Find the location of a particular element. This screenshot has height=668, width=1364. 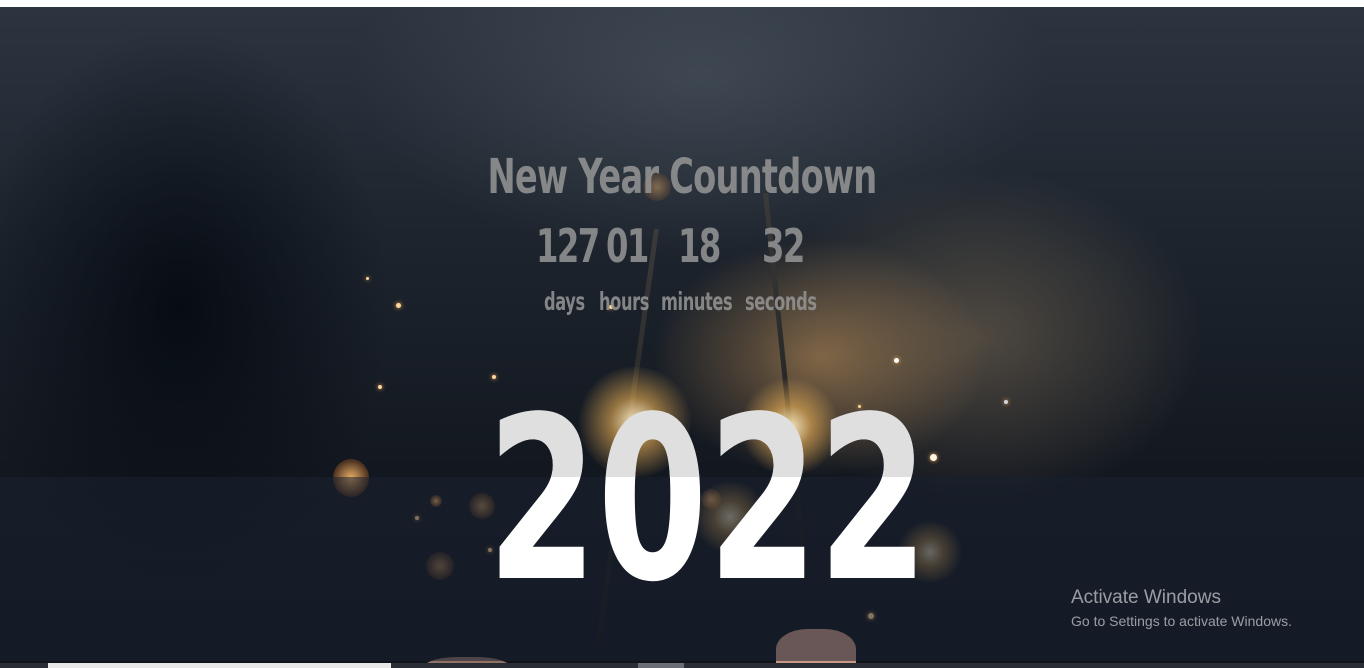

minutes-label: minutes is located at coordinates (697, 301).